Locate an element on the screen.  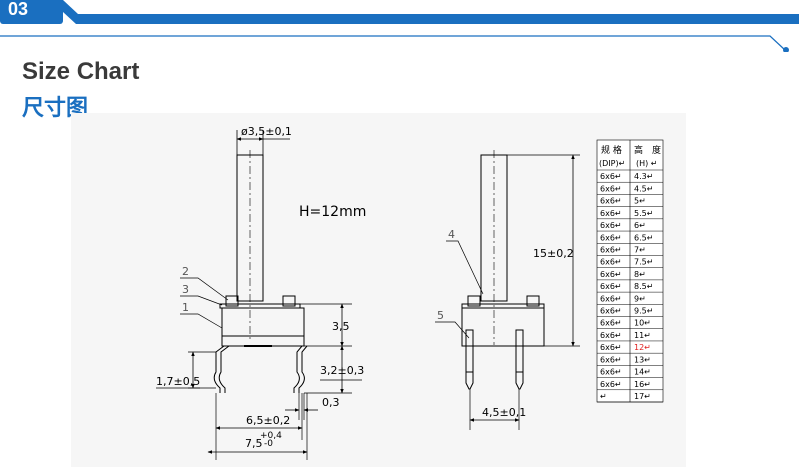
table-header-height-sub: (H) ↵ is located at coordinates (647, 163).